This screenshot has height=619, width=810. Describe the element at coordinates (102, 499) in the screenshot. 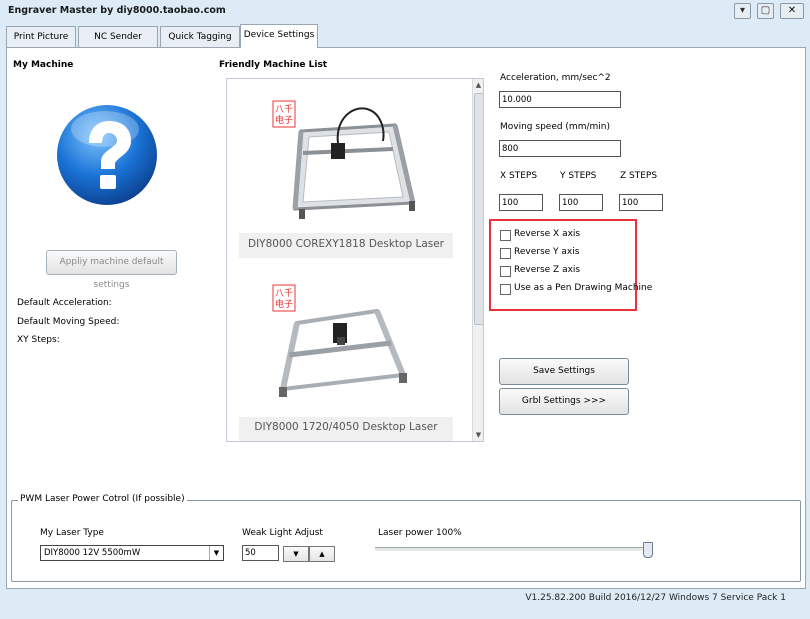

I see `pwm-group-legend: PWM Laser Power Cotrol (If possible)` at that location.